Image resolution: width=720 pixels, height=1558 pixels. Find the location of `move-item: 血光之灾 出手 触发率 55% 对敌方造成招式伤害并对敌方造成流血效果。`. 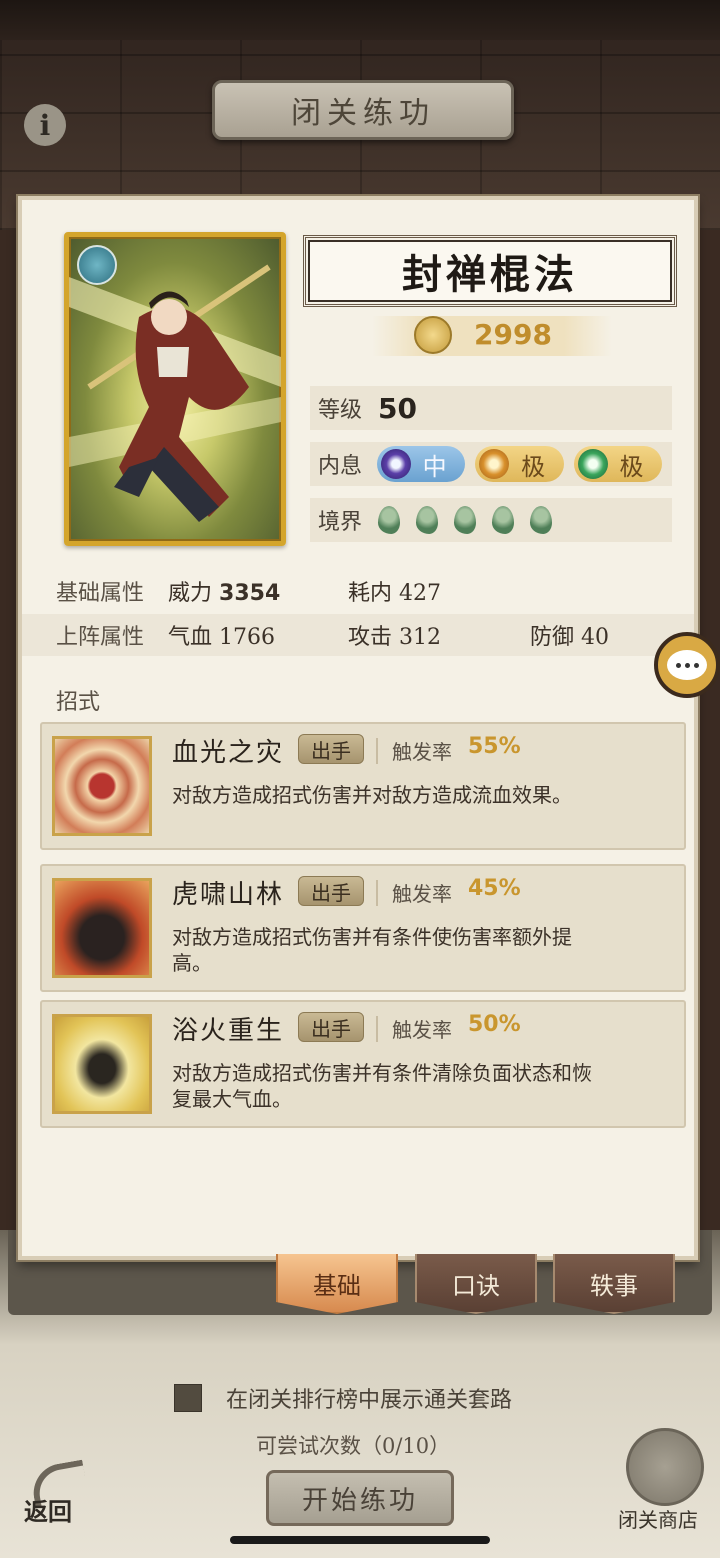

move-item: 血光之灾 出手 触发率 55% 对敌方造成招式伤害并对敌方造成流血效果。 is located at coordinates (363, 786).